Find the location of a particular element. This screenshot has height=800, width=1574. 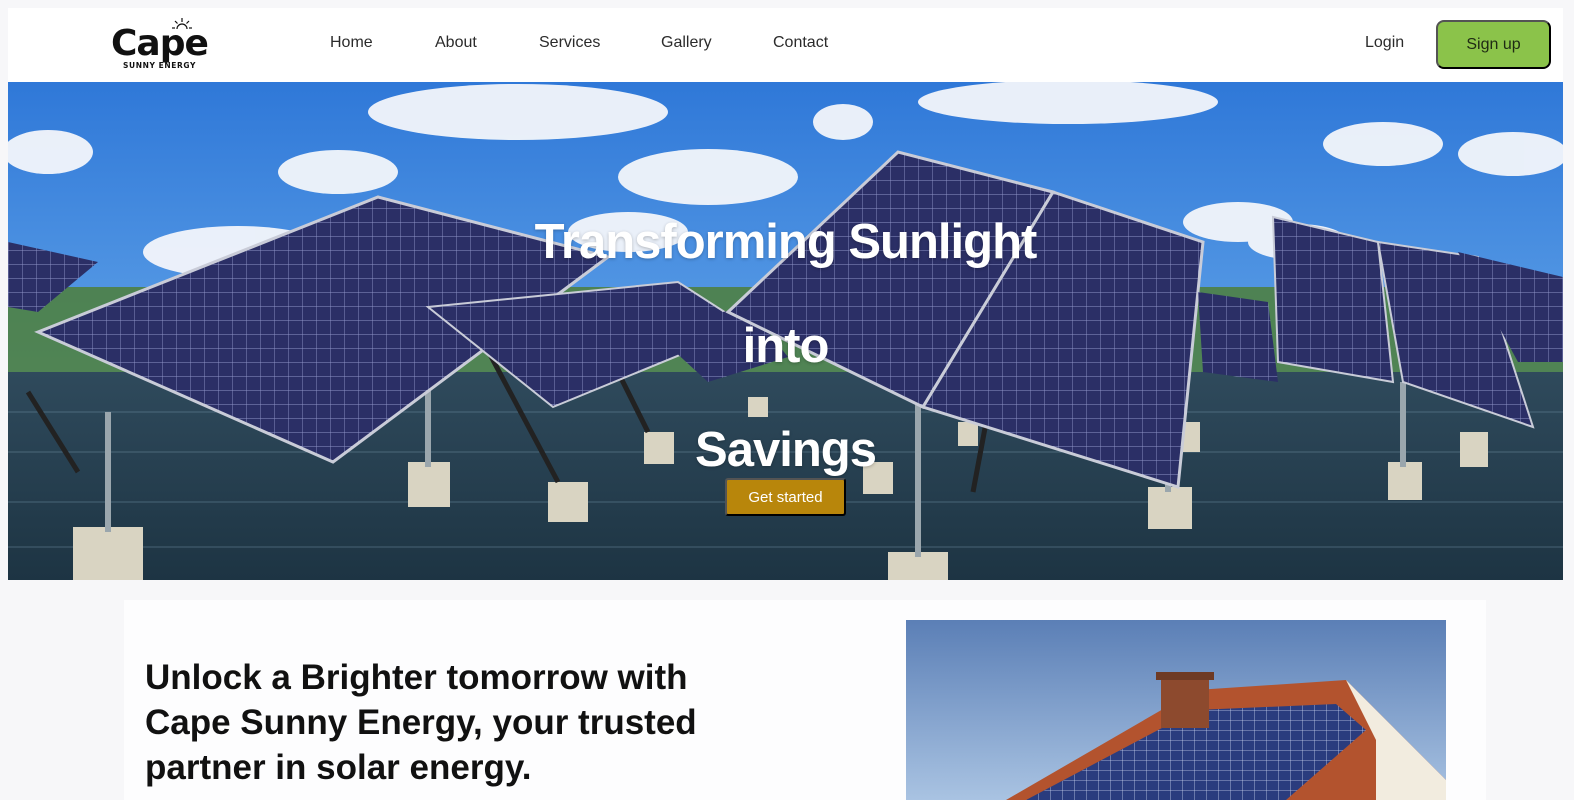

brand-tagline: SUNNY ENERGY is located at coordinates (160, 65).